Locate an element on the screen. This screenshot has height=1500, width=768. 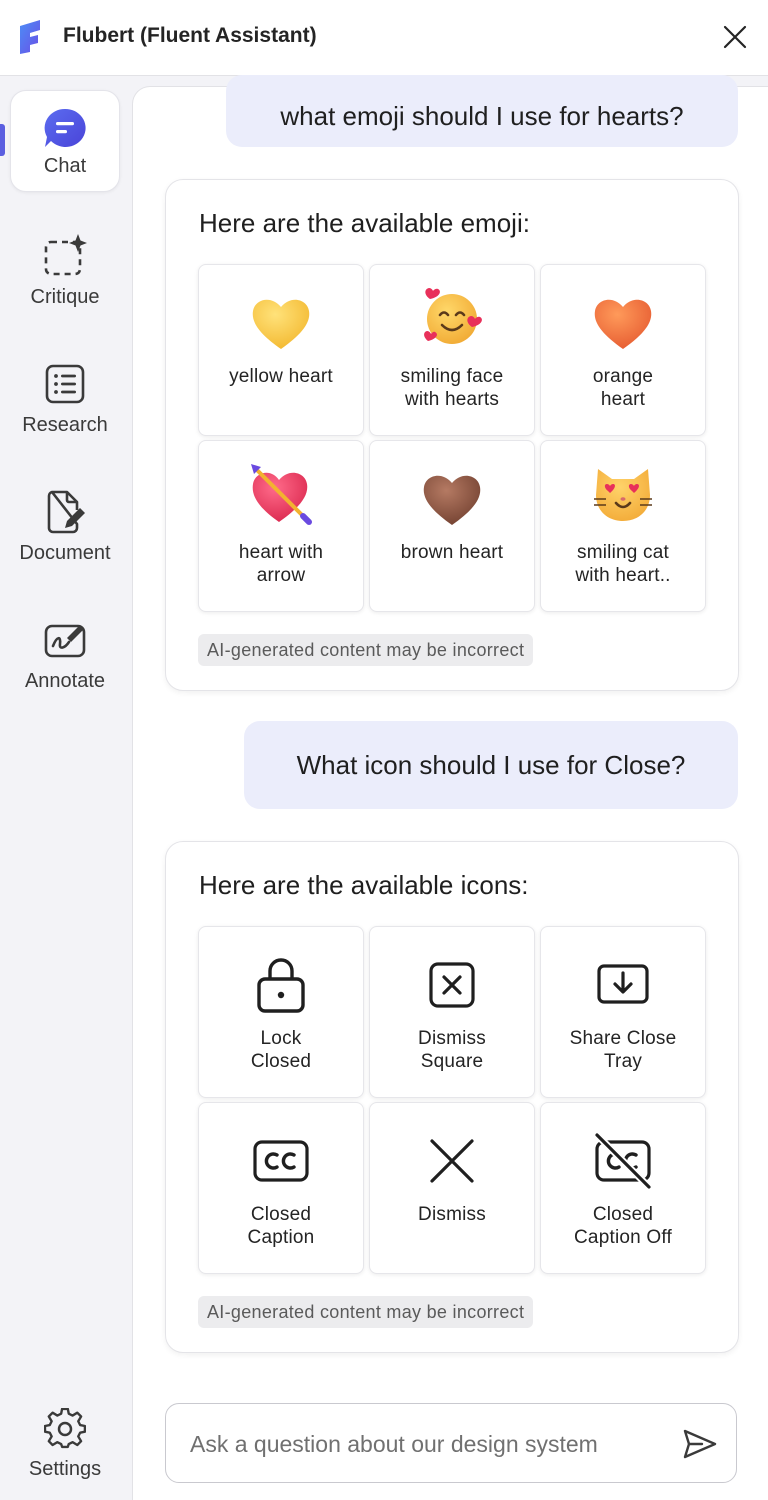
user-message: what emoji should I use for hearts? is located at coordinates (482, 111).